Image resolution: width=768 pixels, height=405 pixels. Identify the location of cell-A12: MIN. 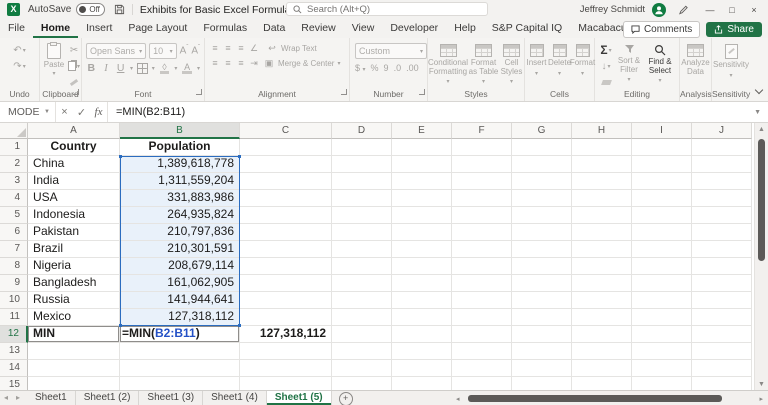
(74, 334).